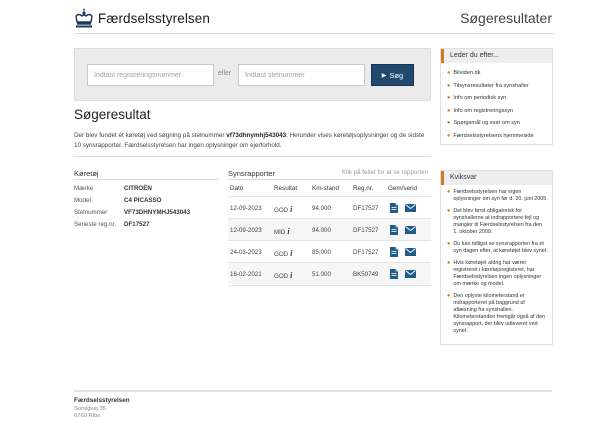  I want to click on report-date: 24-03-2023, so click(246, 252).